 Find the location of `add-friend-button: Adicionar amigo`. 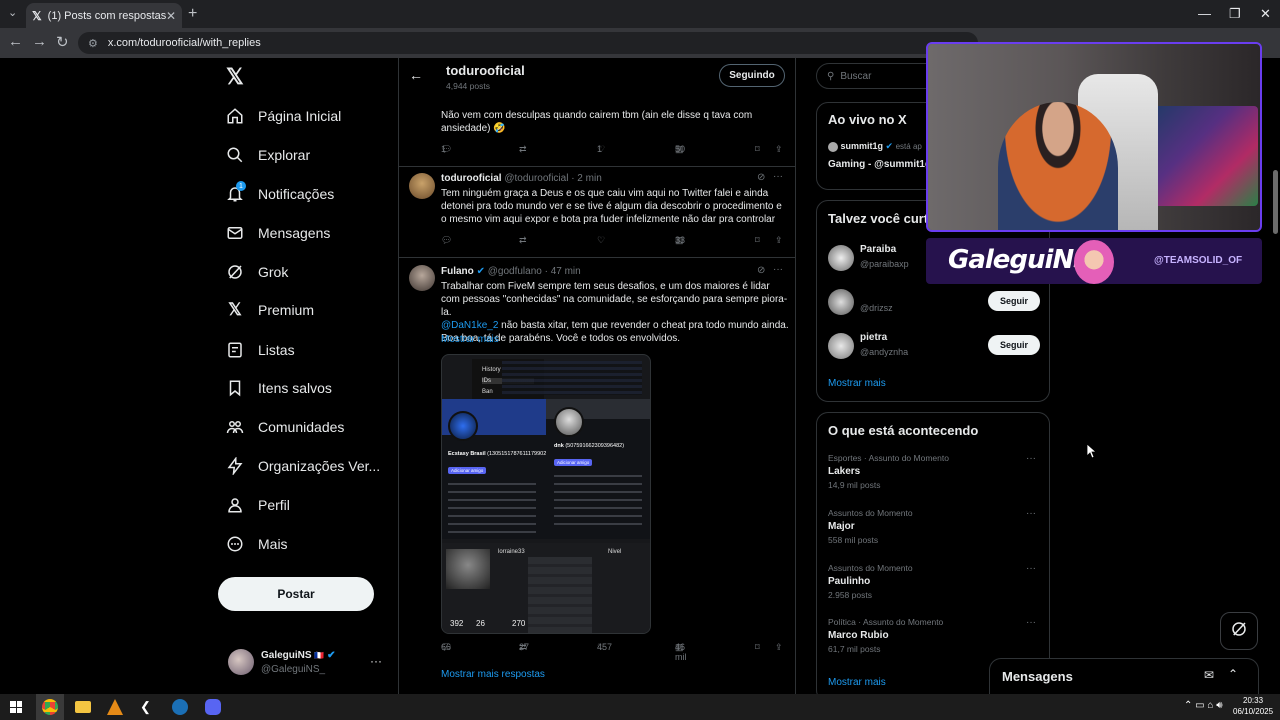

add-friend-button: Adicionar amigo is located at coordinates (467, 470).